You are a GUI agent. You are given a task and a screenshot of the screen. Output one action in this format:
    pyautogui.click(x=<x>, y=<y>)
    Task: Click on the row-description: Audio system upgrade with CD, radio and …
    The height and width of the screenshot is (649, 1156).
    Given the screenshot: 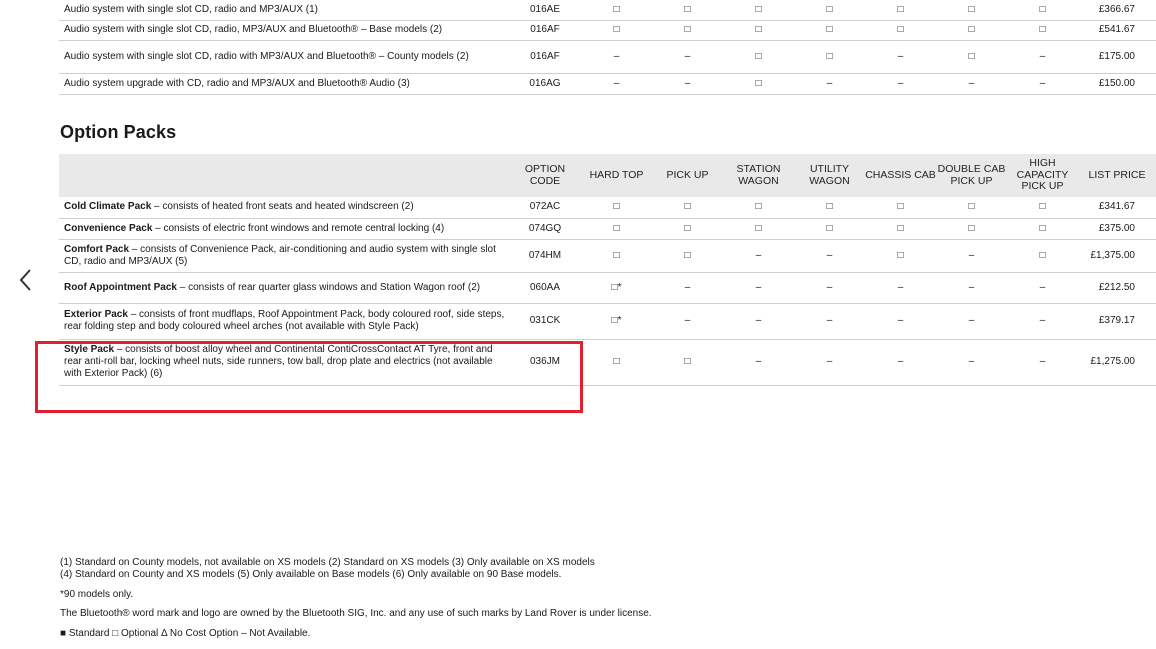 What is the action you would take?
    pyautogui.click(x=237, y=83)
    